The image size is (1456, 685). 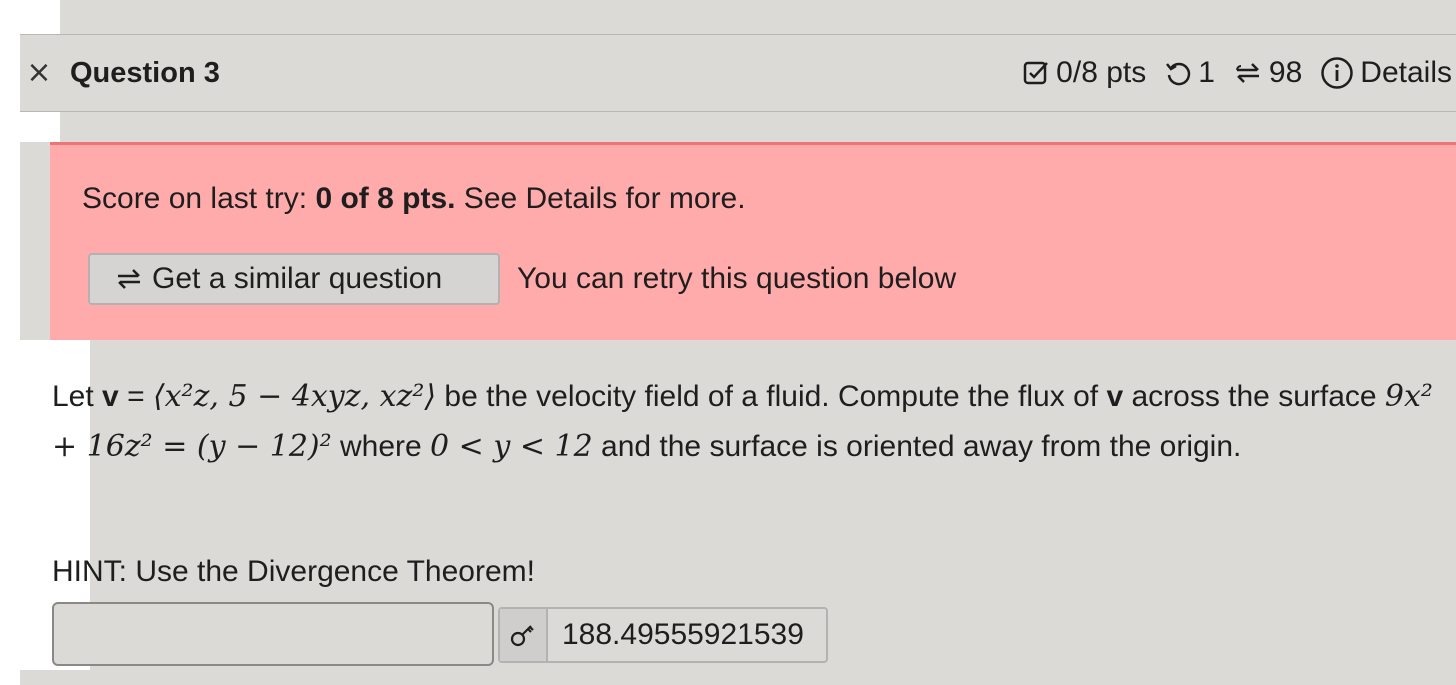 What do you see at coordinates (273, 634) in the screenshot?
I see `answer-input` at bounding box center [273, 634].